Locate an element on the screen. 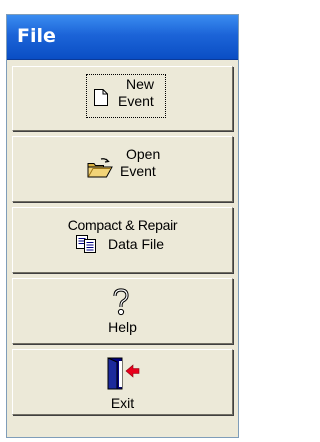 The height and width of the screenshot is (442, 320). panel-title-bar: File is located at coordinates (122, 37).